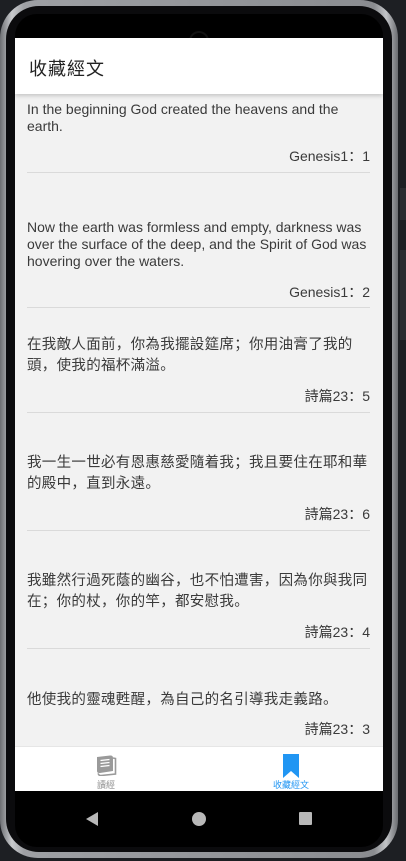  Describe the element at coordinates (92, 821) in the screenshot. I see `back-icon` at that location.